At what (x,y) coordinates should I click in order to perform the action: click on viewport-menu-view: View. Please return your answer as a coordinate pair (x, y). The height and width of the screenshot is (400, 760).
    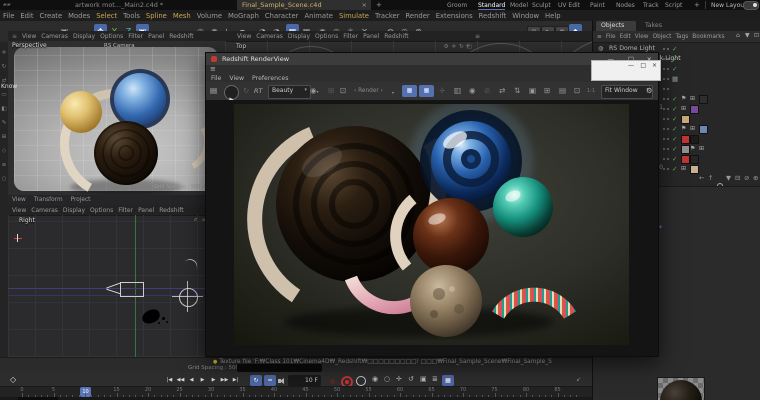
    Looking at the image, I should click on (244, 36).